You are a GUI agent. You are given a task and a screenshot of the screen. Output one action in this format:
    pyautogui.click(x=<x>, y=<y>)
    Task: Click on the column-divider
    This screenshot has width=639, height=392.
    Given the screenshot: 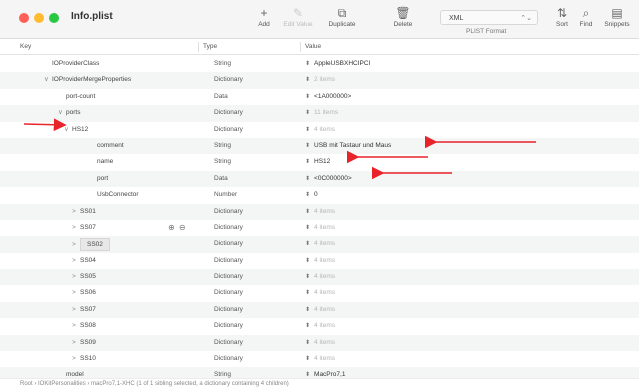 What is the action you would take?
    pyautogui.click(x=198, y=47)
    